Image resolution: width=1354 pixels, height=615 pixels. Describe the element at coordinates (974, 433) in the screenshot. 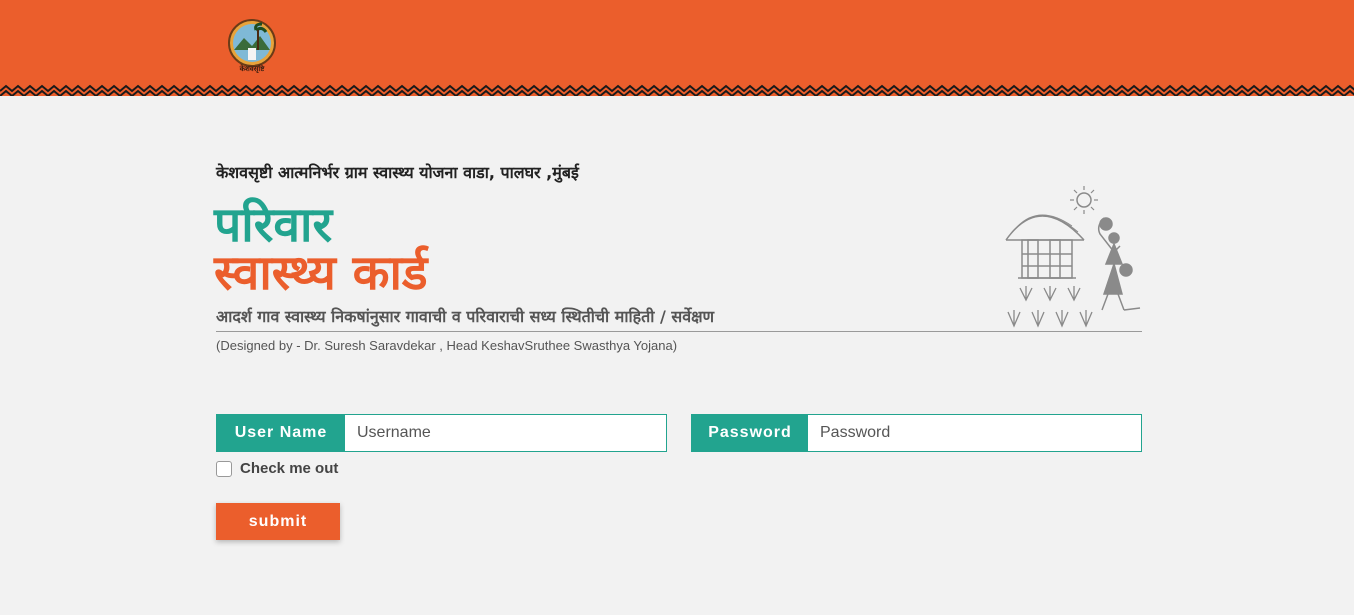

I see `password-input` at that location.